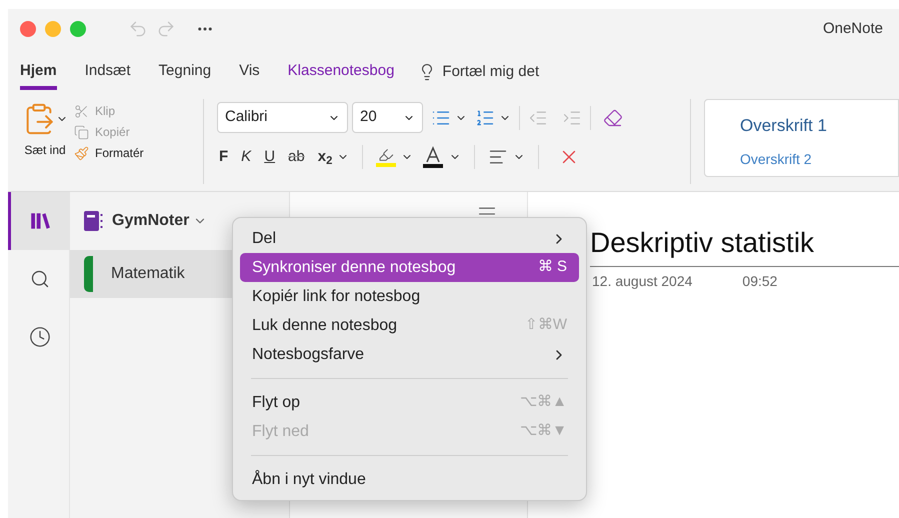 Image resolution: width=899 pixels, height=518 pixels. What do you see at coordinates (119, 153) in the screenshot?
I see `clipboard-label: Formatér` at bounding box center [119, 153].